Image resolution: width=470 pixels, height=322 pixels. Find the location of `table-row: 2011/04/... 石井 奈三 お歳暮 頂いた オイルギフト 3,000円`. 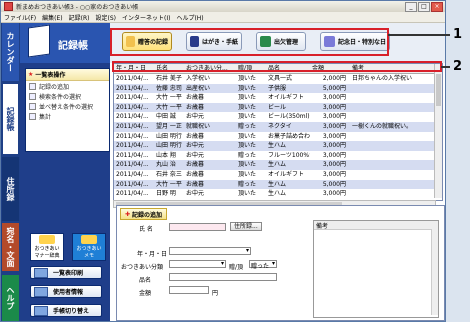

table-row: 2011/04/... 石井 奈三 お歳暮 頂いた オイルギフト 3,000円 is located at coordinates (278, 175).